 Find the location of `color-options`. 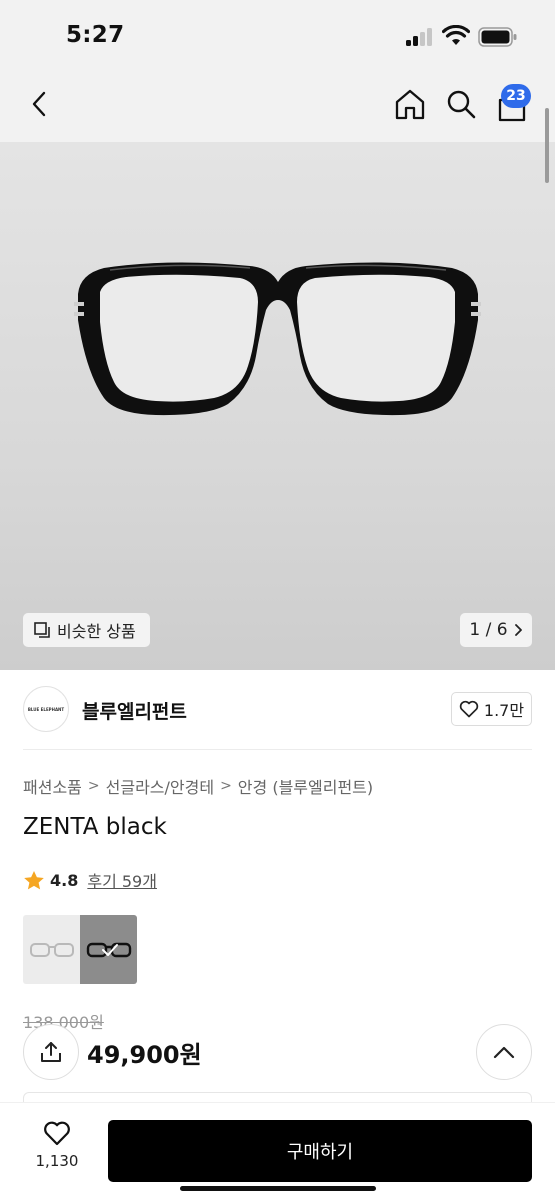

color-options is located at coordinates (80, 949).